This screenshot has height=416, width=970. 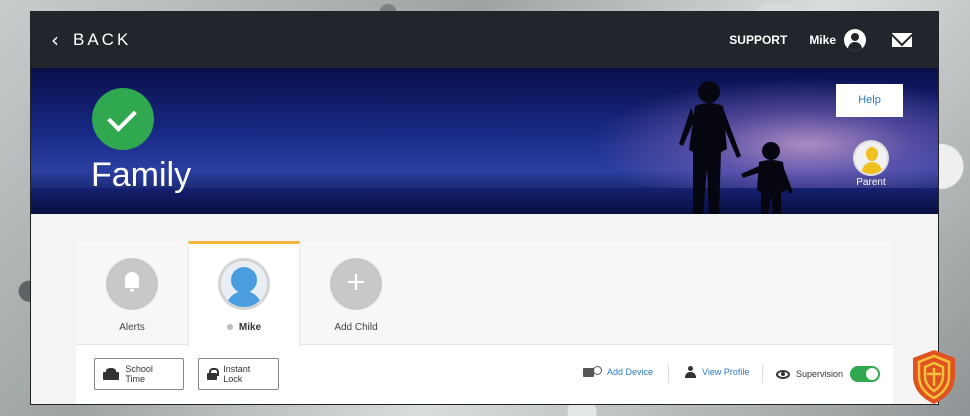 What do you see at coordinates (484, 40) in the screenshot?
I see `top-bar: ‹ BACK SUPPORT Mike` at bounding box center [484, 40].